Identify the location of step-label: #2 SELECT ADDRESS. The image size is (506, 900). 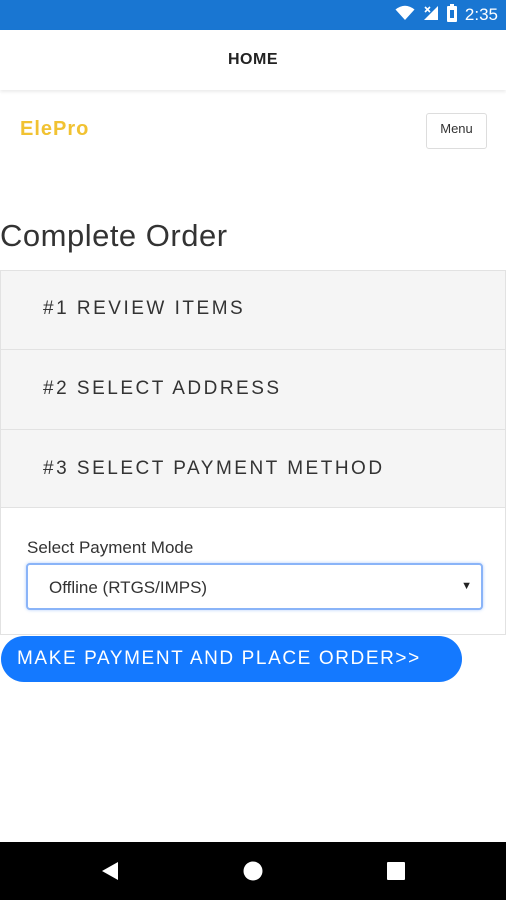
(162, 388).